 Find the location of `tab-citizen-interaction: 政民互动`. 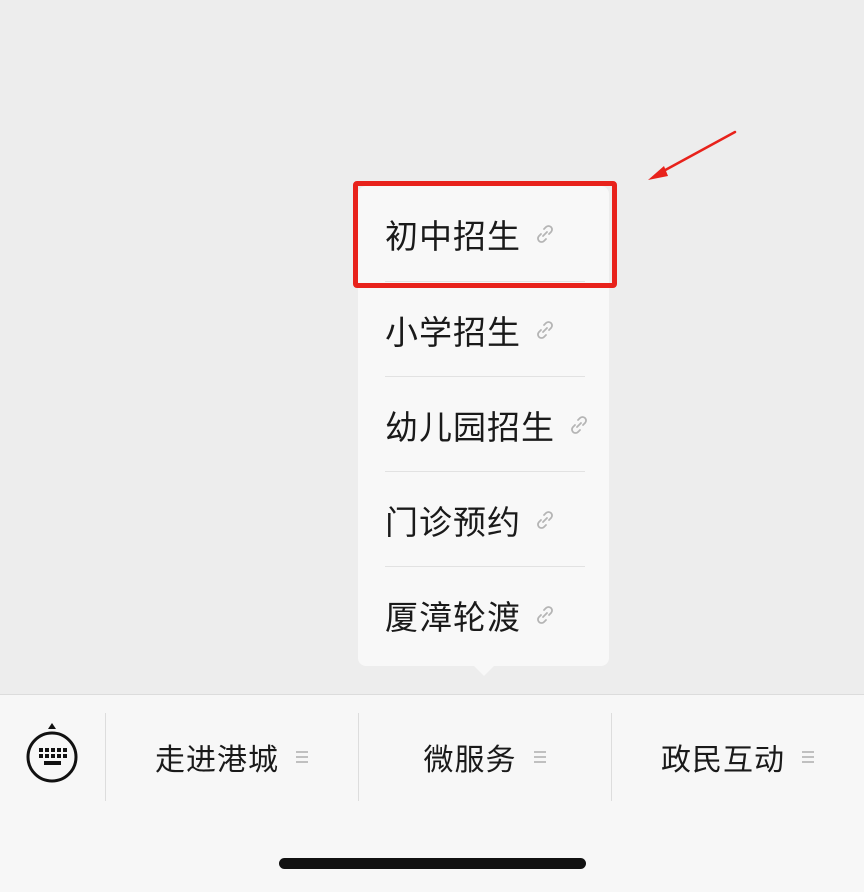

tab-citizen-interaction: 政民互动 is located at coordinates (738, 757).